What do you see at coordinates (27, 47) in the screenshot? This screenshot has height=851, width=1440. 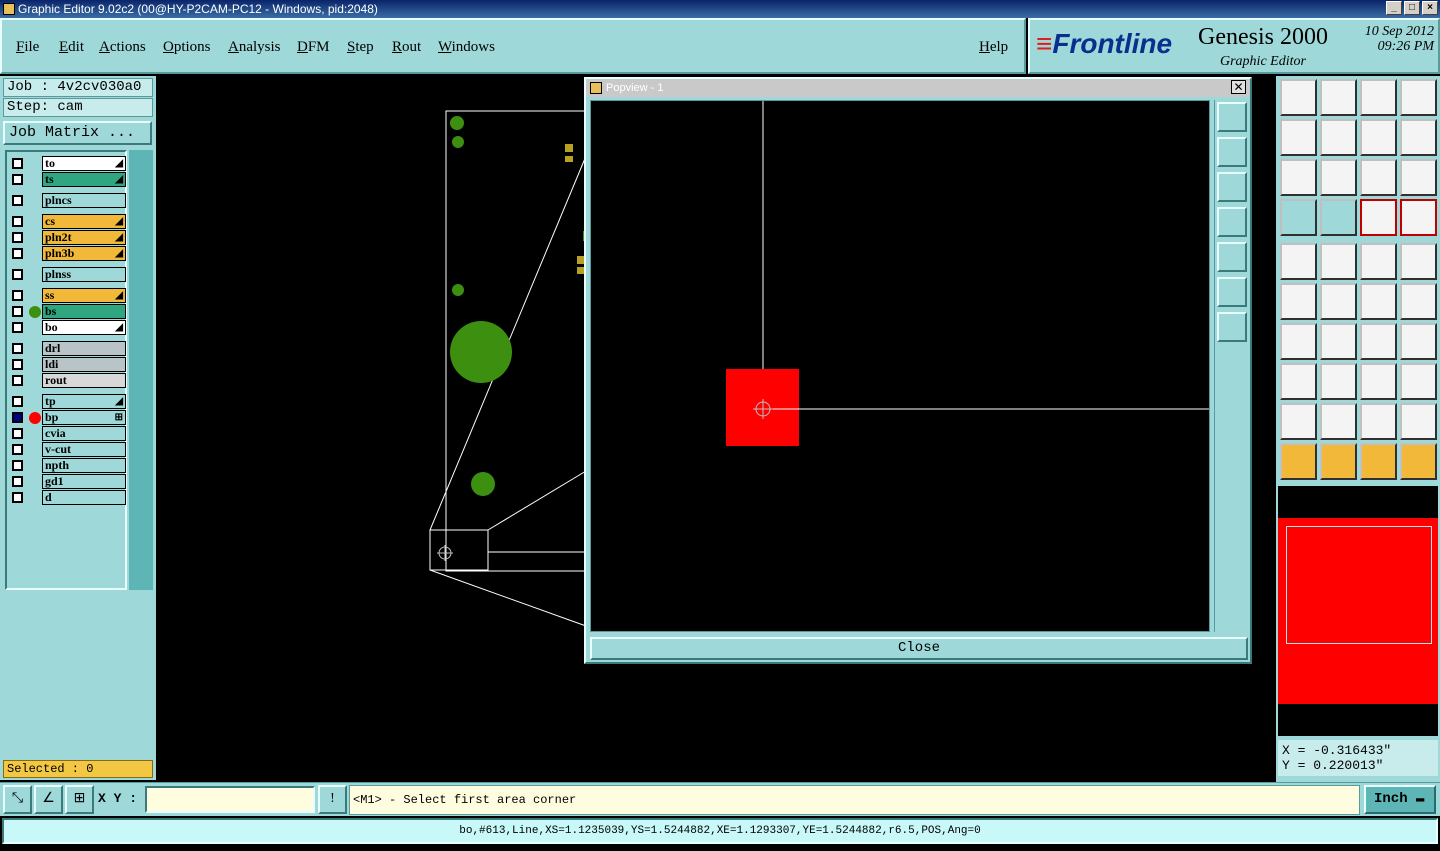 I see `menu-file: File` at bounding box center [27, 47].